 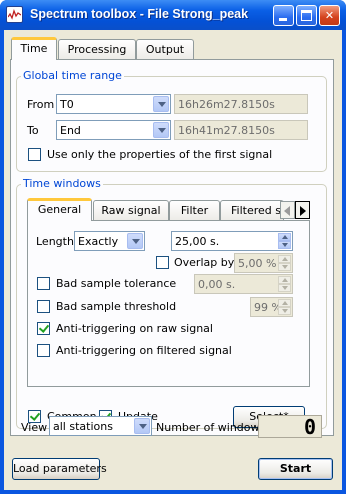 I want to click on load-parameters-button: Load parameters, so click(x=59, y=469).